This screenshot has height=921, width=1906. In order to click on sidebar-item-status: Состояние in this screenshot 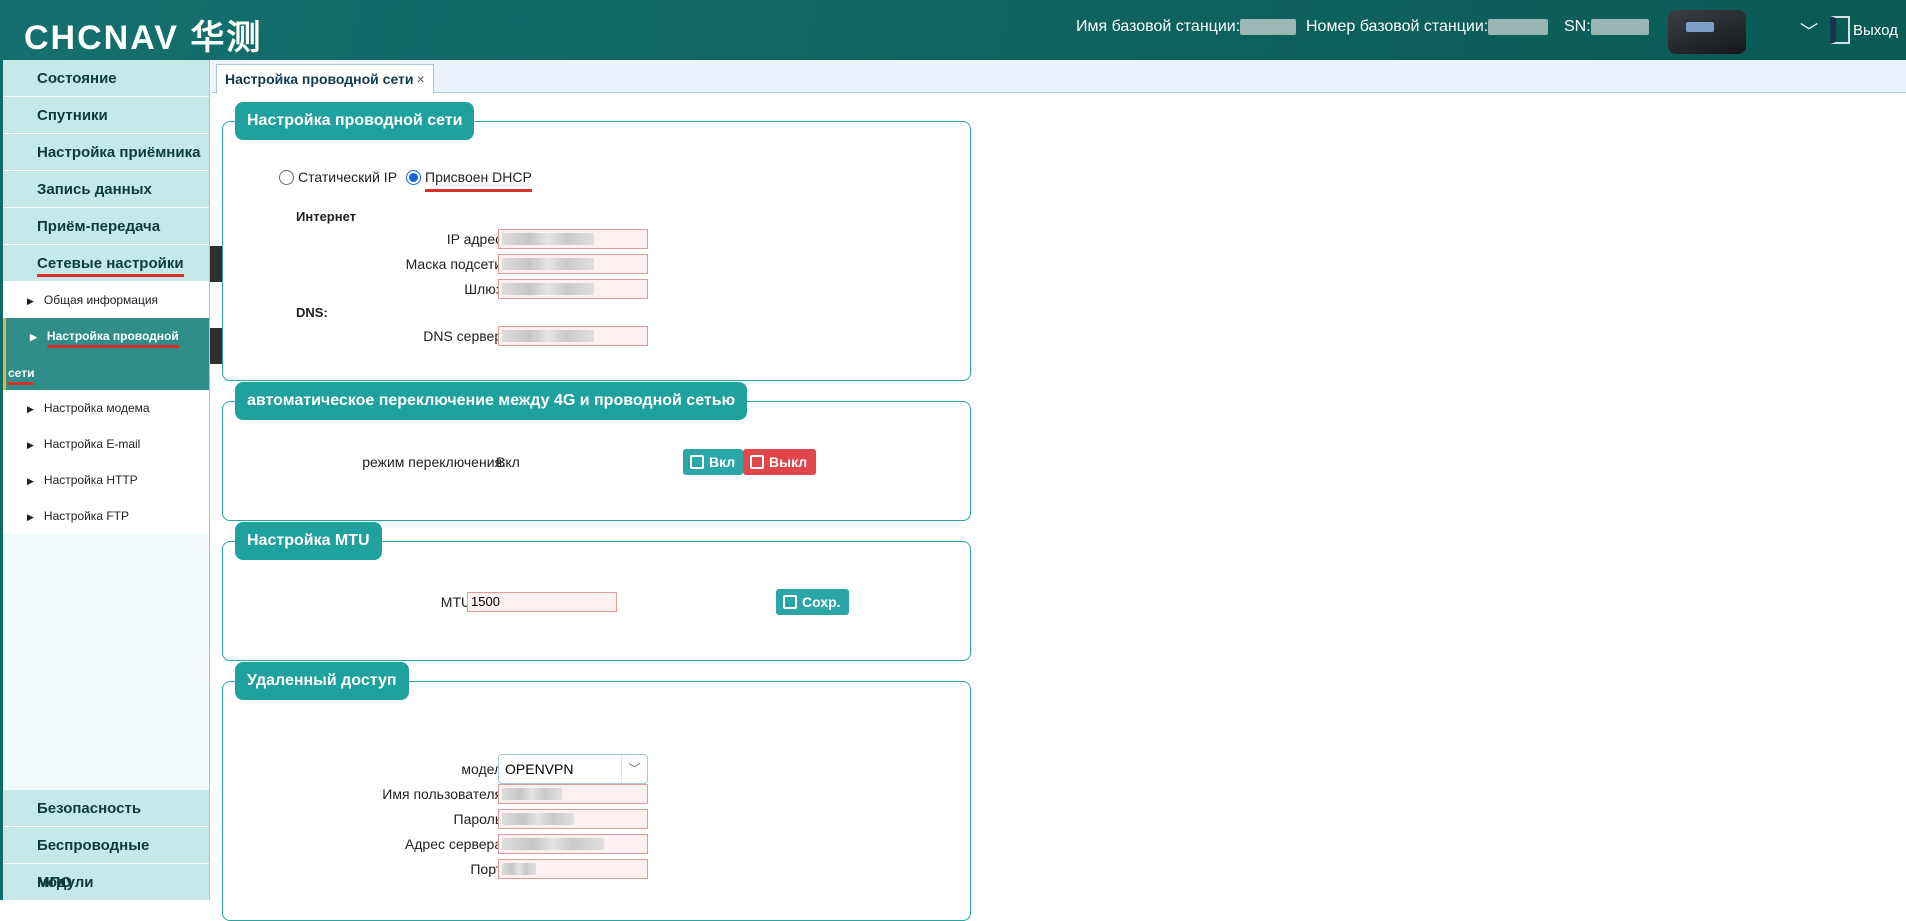, I will do `click(106, 78)`.